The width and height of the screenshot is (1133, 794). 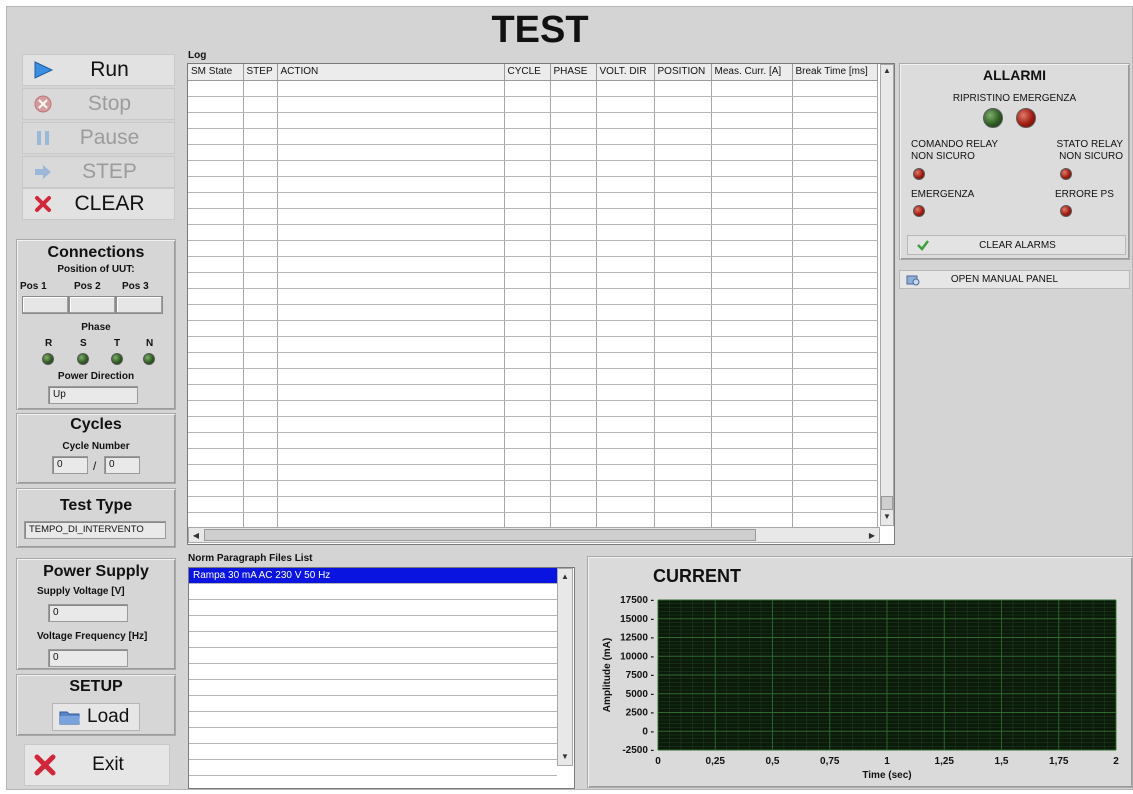 I want to click on clear-alarms-button: CLEAR ALARMS, so click(x=1016, y=245).